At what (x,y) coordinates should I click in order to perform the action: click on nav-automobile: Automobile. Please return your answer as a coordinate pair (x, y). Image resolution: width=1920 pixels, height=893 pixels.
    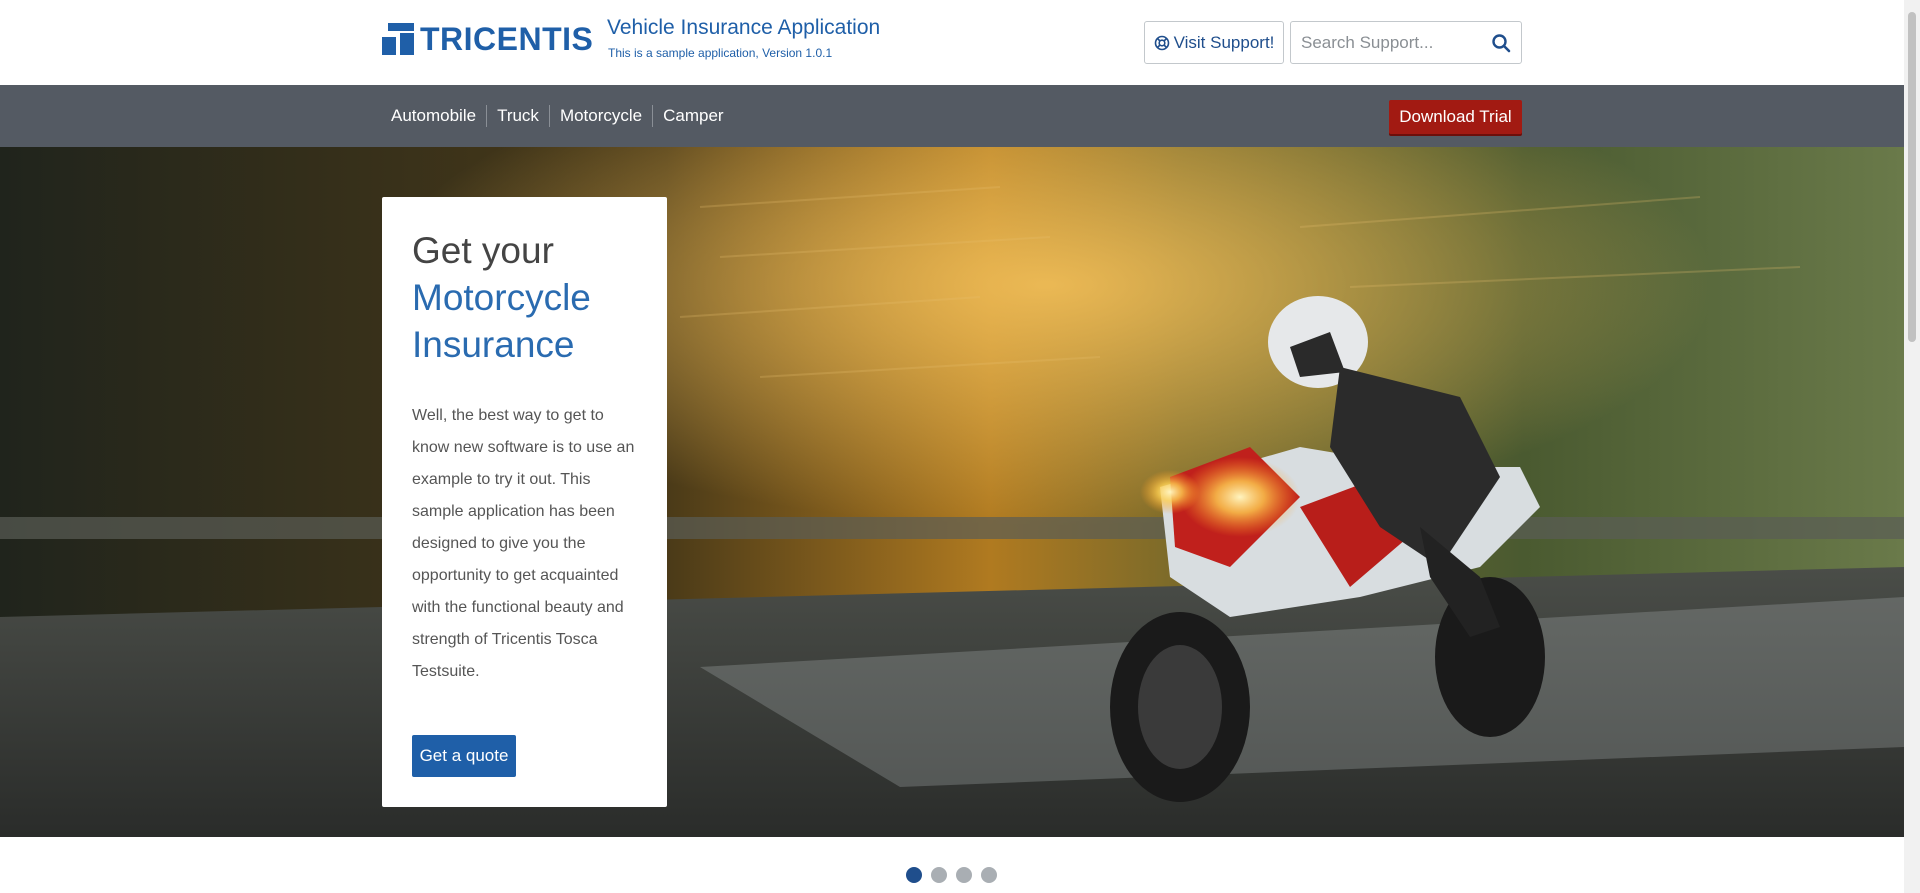
    Looking at the image, I should click on (433, 116).